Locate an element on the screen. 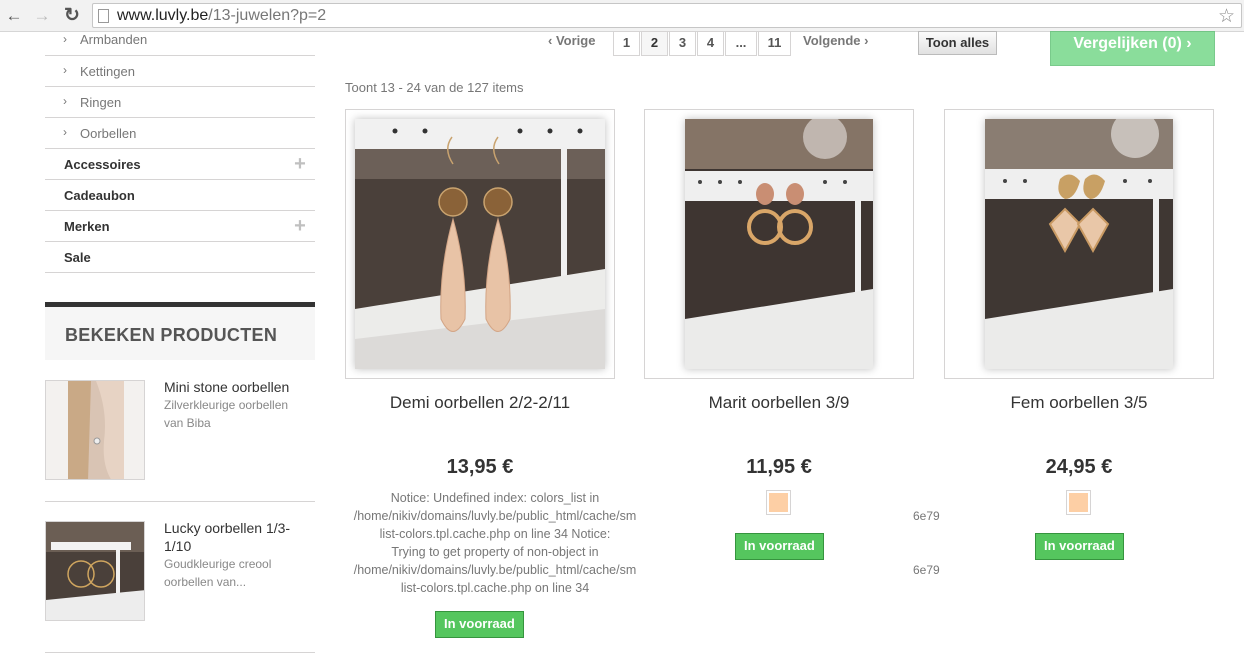 This screenshot has height=655, width=1244. page-link-3: 3 is located at coordinates (682, 43).